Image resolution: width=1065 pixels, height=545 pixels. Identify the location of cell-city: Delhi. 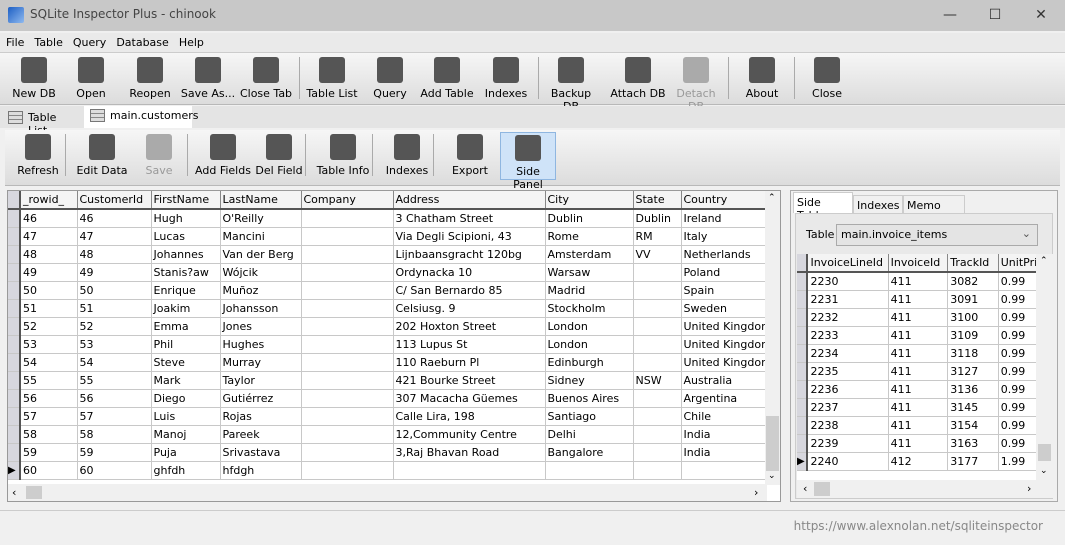
(589, 434).